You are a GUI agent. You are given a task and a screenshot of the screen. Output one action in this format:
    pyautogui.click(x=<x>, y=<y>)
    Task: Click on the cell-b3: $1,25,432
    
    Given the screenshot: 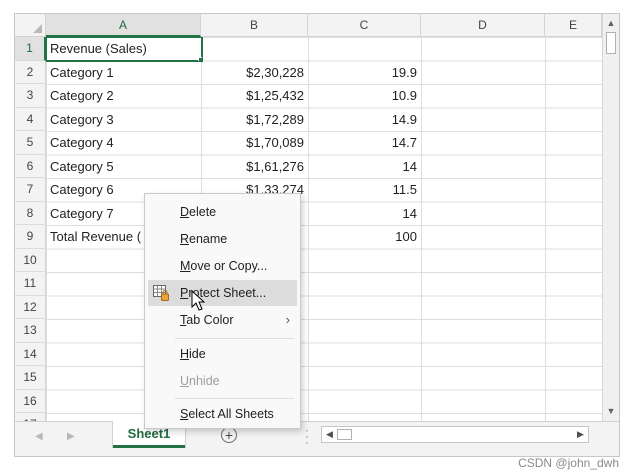 What is the action you would take?
    pyautogui.click(x=254, y=96)
    